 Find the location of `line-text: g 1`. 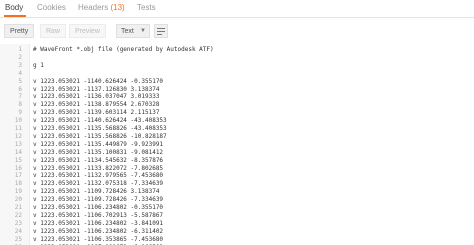

line-text: g 1 is located at coordinates (38, 65).